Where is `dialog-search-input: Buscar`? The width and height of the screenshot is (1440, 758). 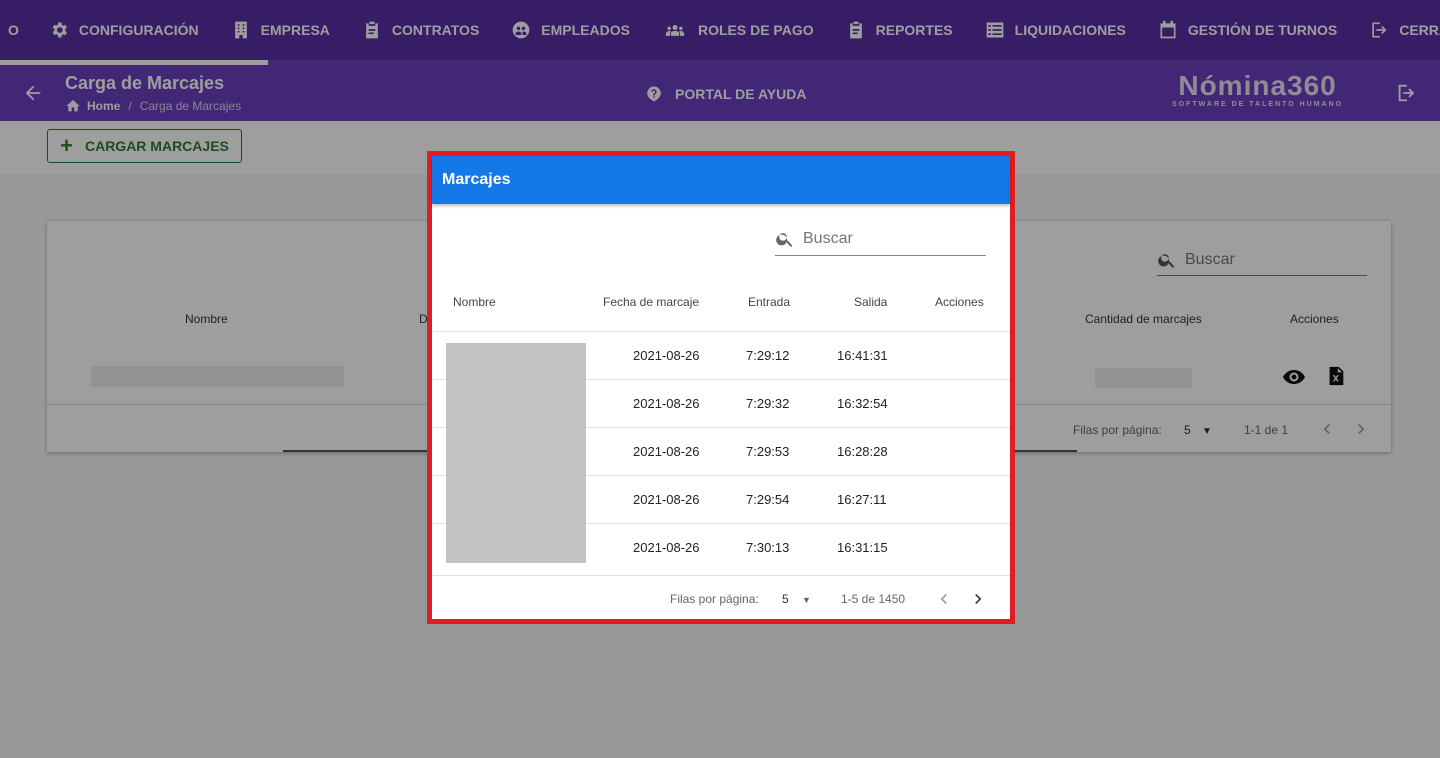
dialog-search-input: Buscar is located at coordinates (880, 239).